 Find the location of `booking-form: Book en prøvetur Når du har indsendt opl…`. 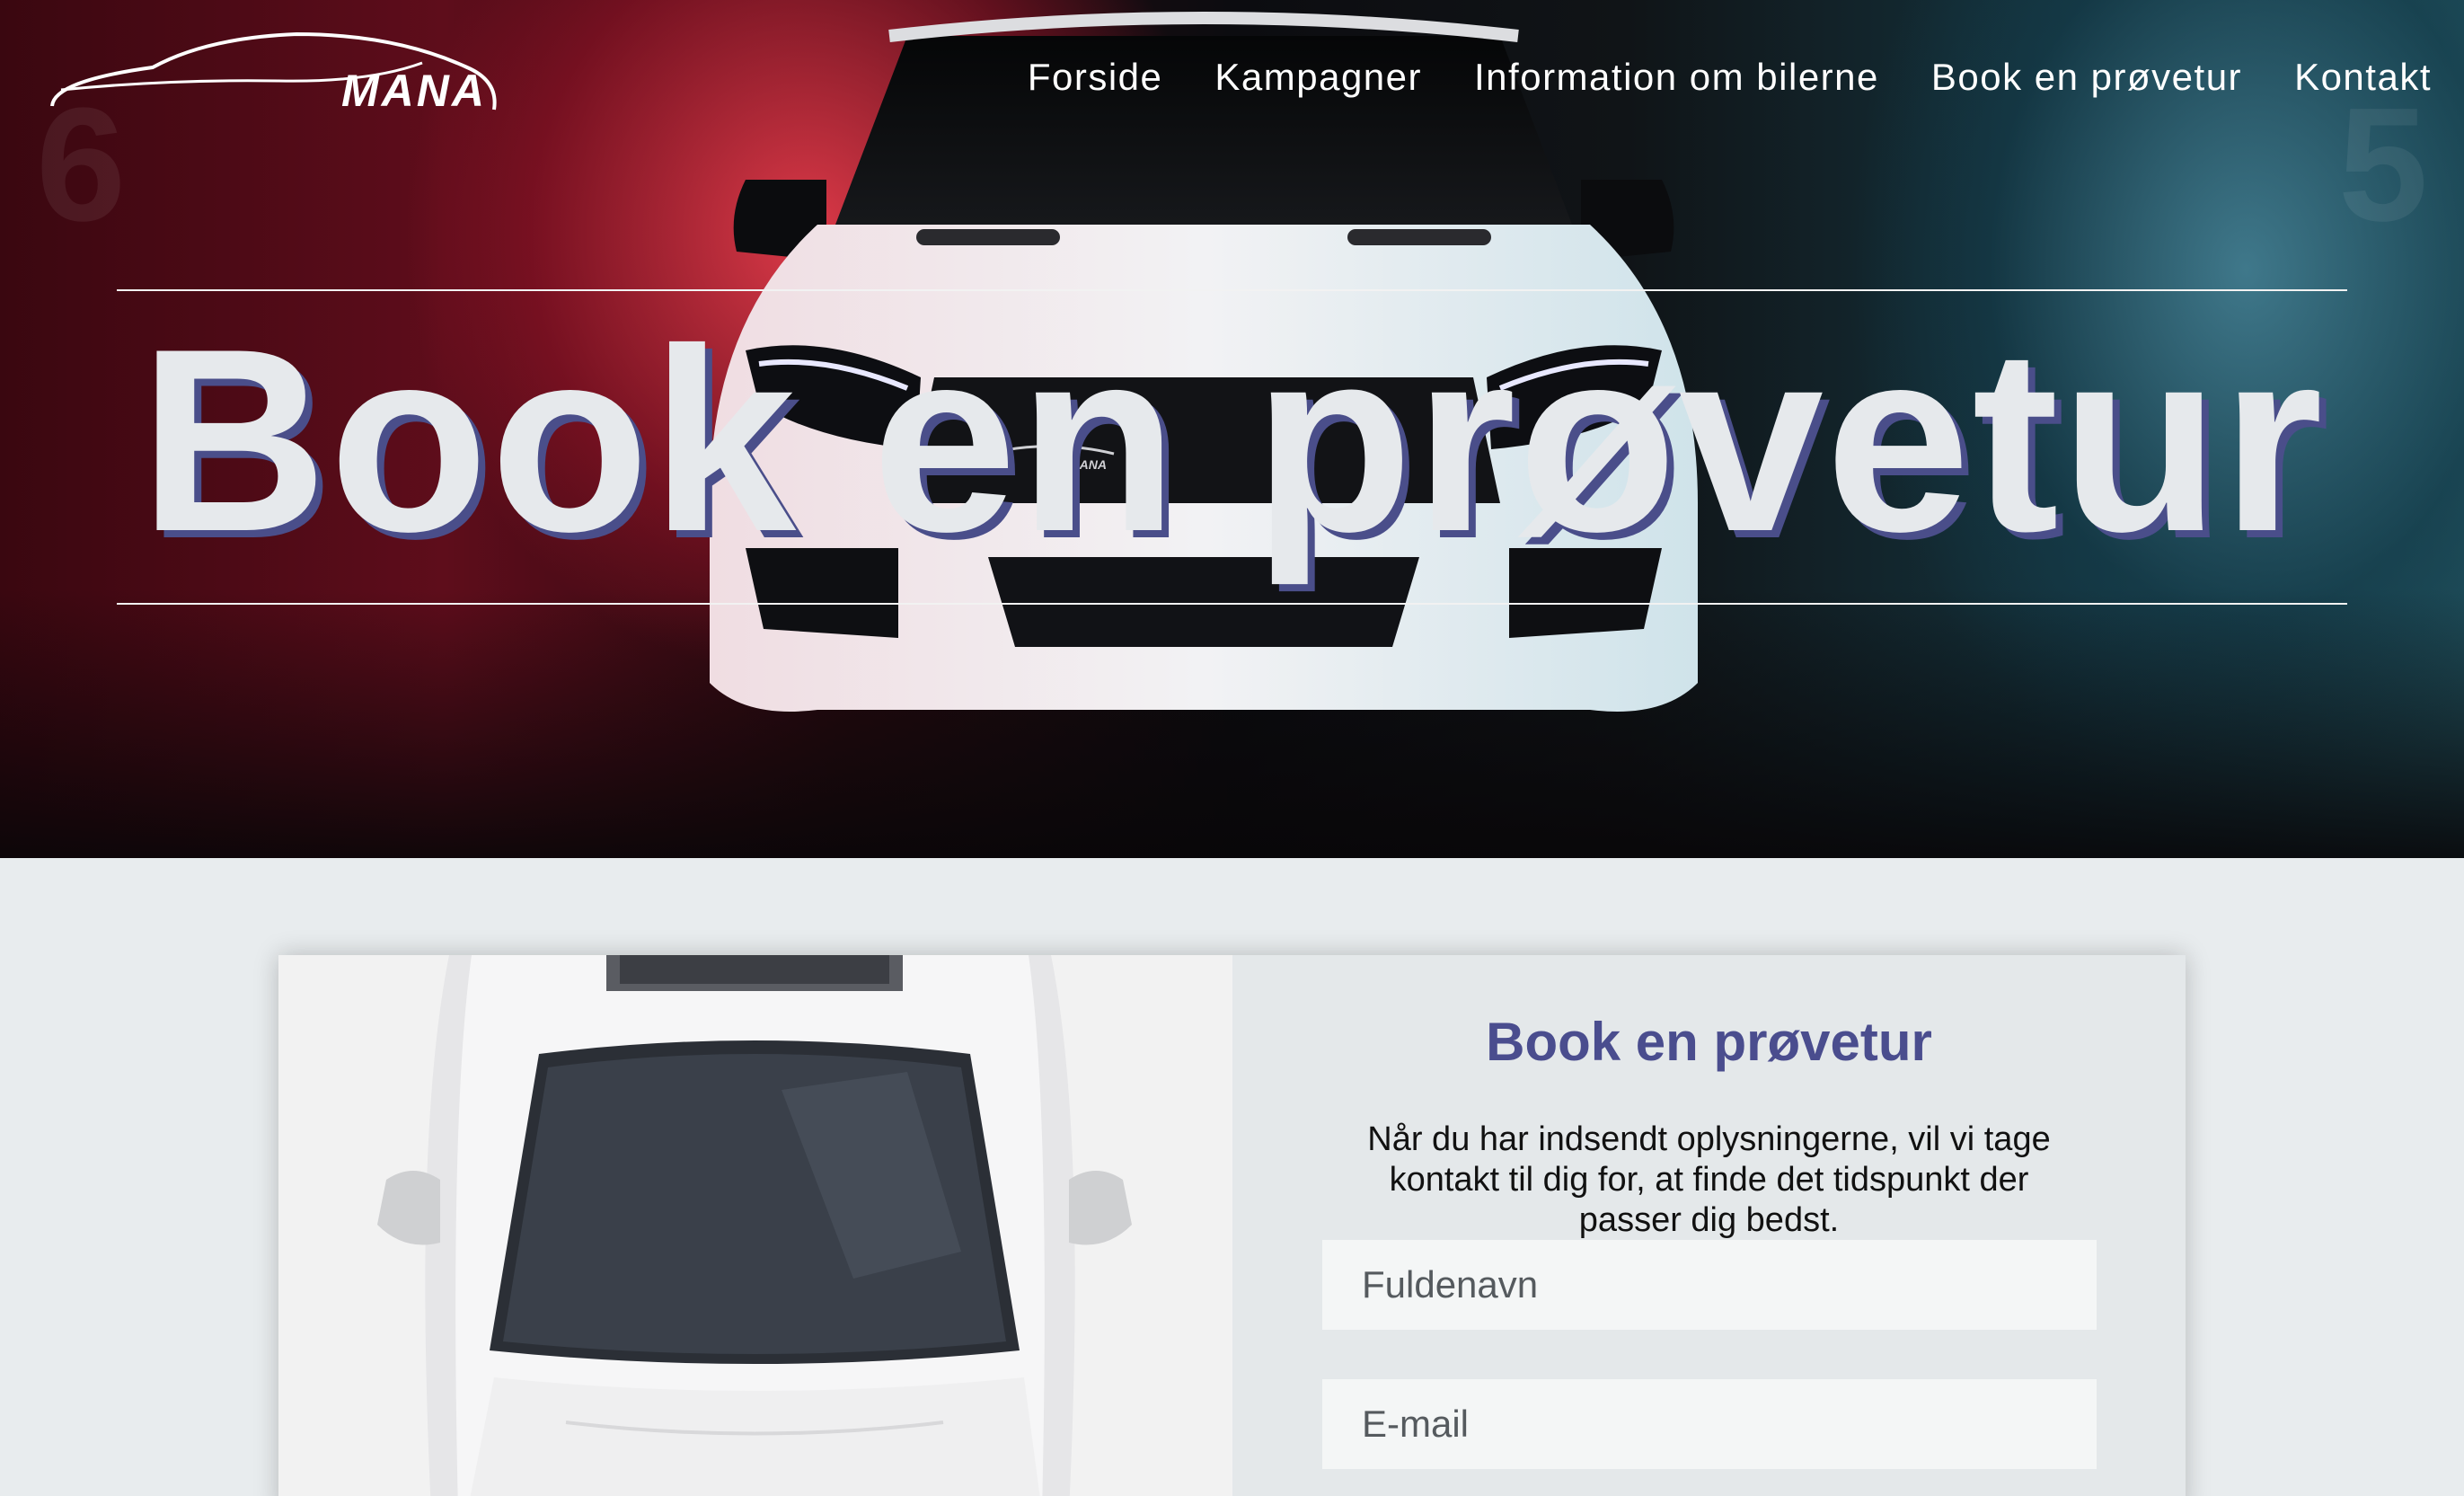

booking-form: Book en prøvetur Når du har indsendt opl… is located at coordinates (1709, 1225).